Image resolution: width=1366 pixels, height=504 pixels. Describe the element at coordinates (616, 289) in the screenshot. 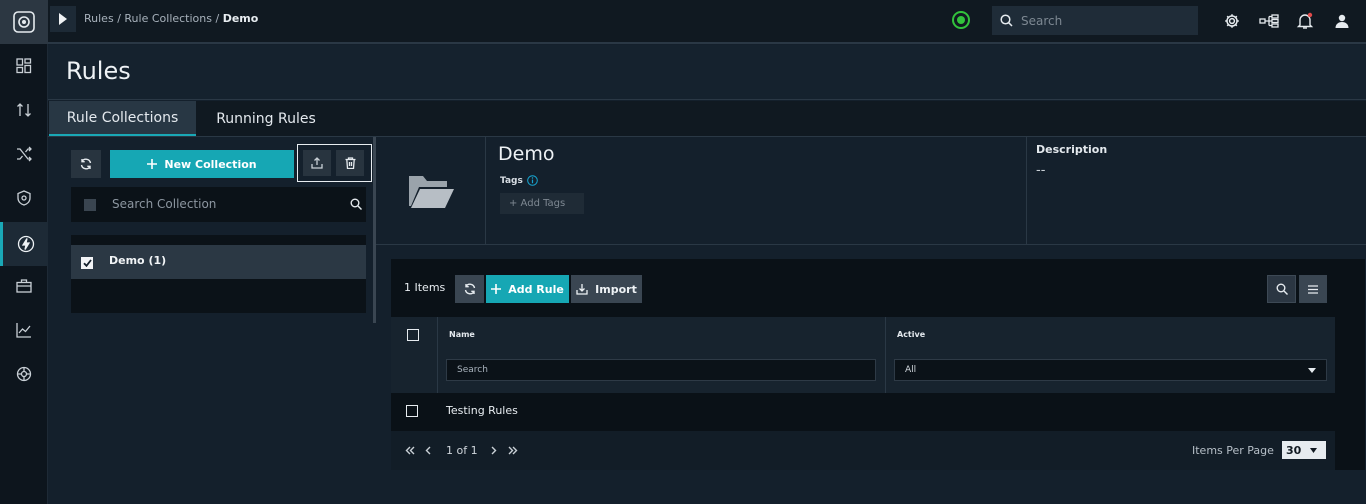

I see `import-label: Import` at that location.